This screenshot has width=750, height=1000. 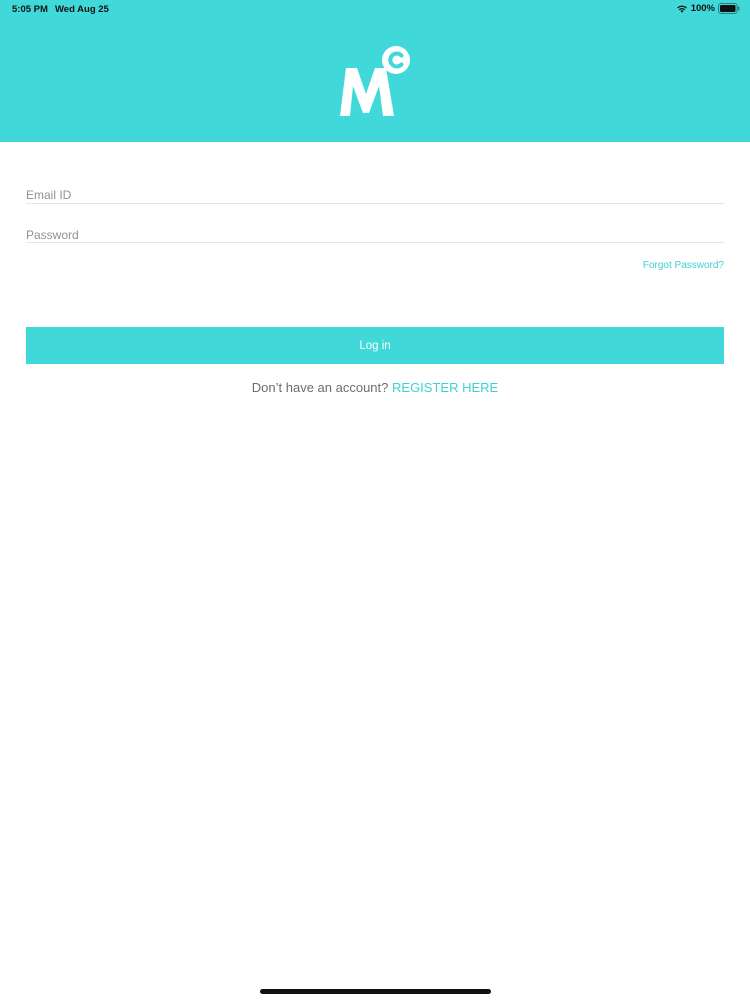 I want to click on login-button: Log in, so click(x=375, y=345).